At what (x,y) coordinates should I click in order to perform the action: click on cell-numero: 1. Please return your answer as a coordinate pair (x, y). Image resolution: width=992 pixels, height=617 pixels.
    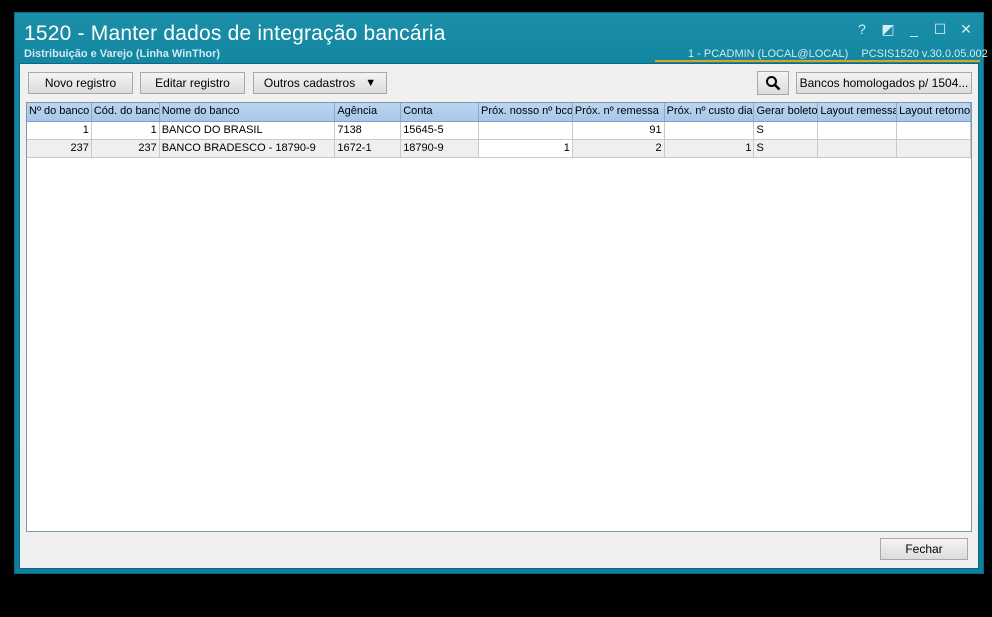
    Looking at the image, I should click on (59, 131).